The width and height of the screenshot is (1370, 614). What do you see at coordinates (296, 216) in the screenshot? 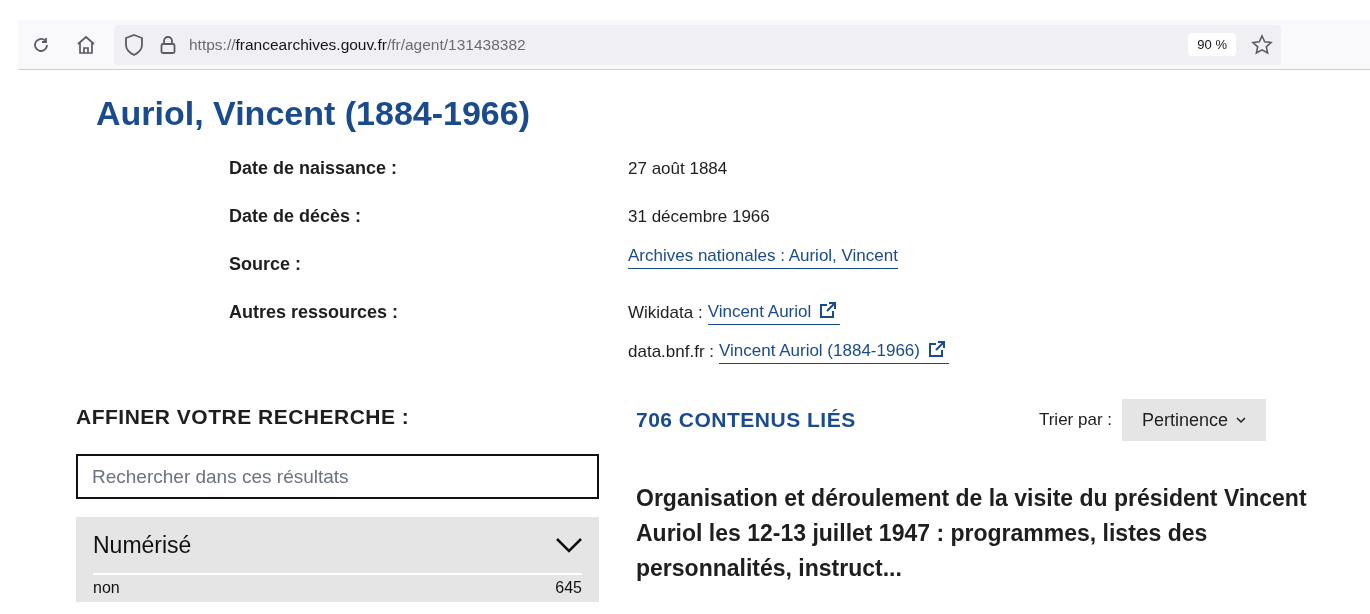
I see `field-label: Date de décès :` at bounding box center [296, 216].